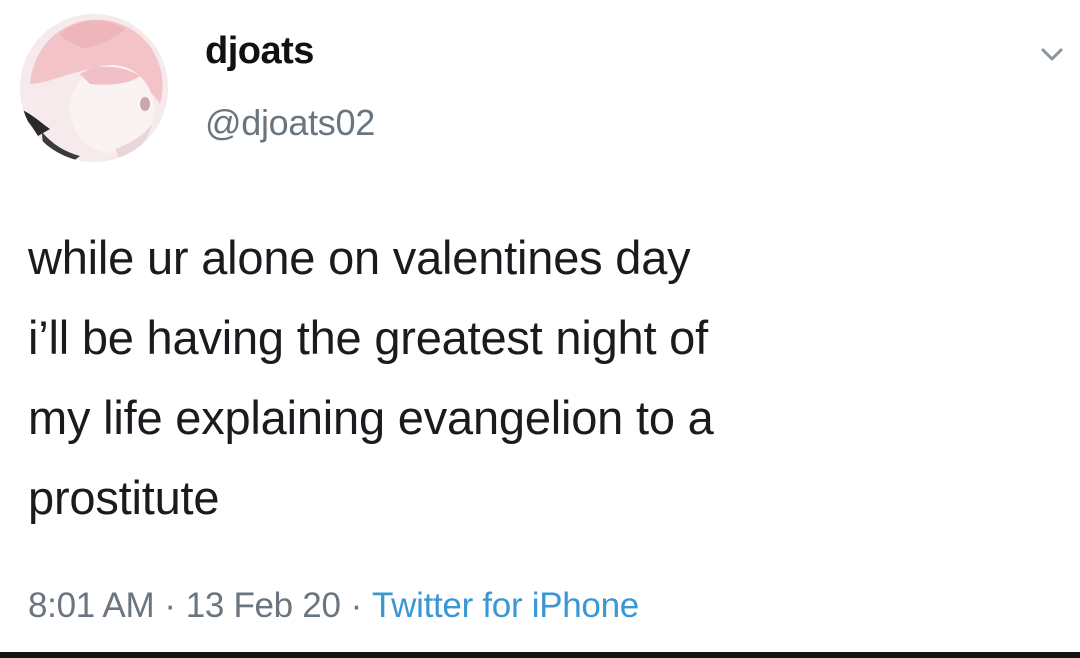  What do you see at coordinates (259, 51) in the screenshot?
I see `display-name: djoats` at bounding box center [259, 51].